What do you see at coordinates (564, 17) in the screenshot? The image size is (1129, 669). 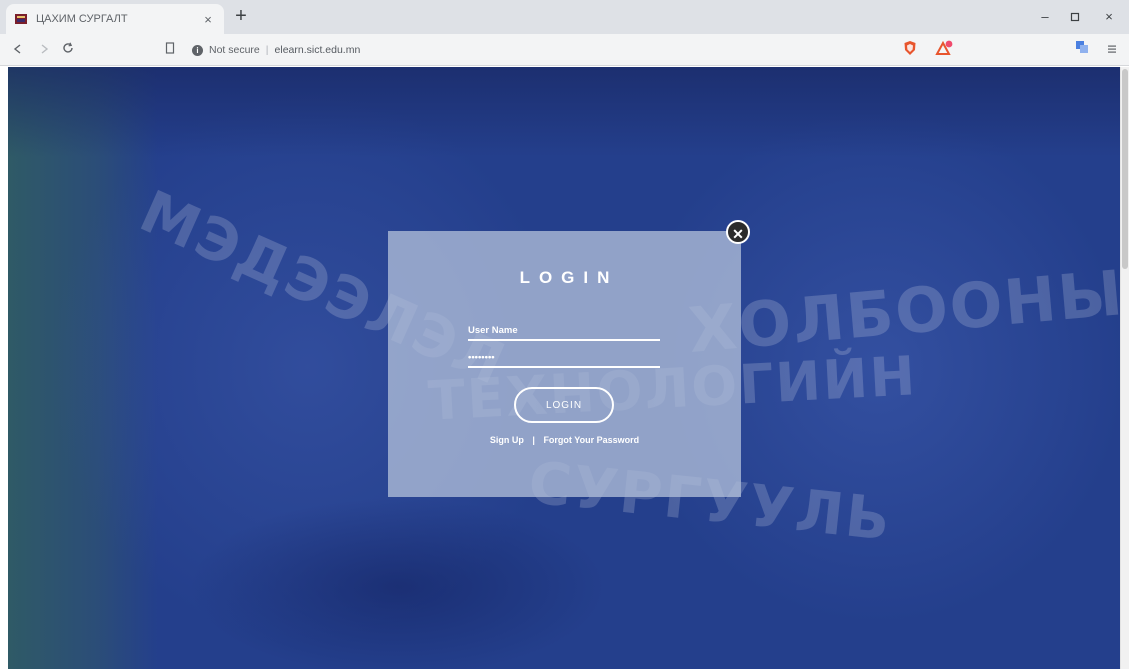 I see `browser-tabstrip: ЦАХИМ СУРГАЛТ × + – ×` at bounding box center [564, 17].